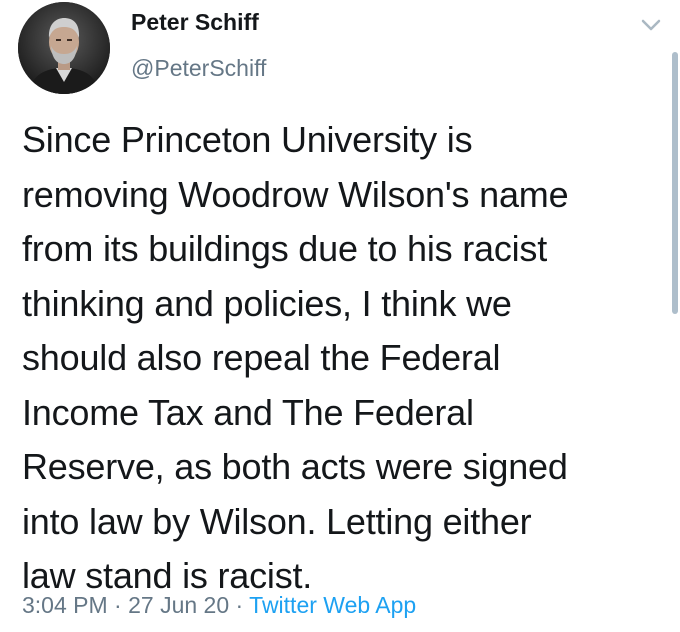 The height and width of the screenshot is (632, 680). Describe the element at coordinates (195, 22) in the screenshot. I see `author-display-name: Peter Schiff` at that location.